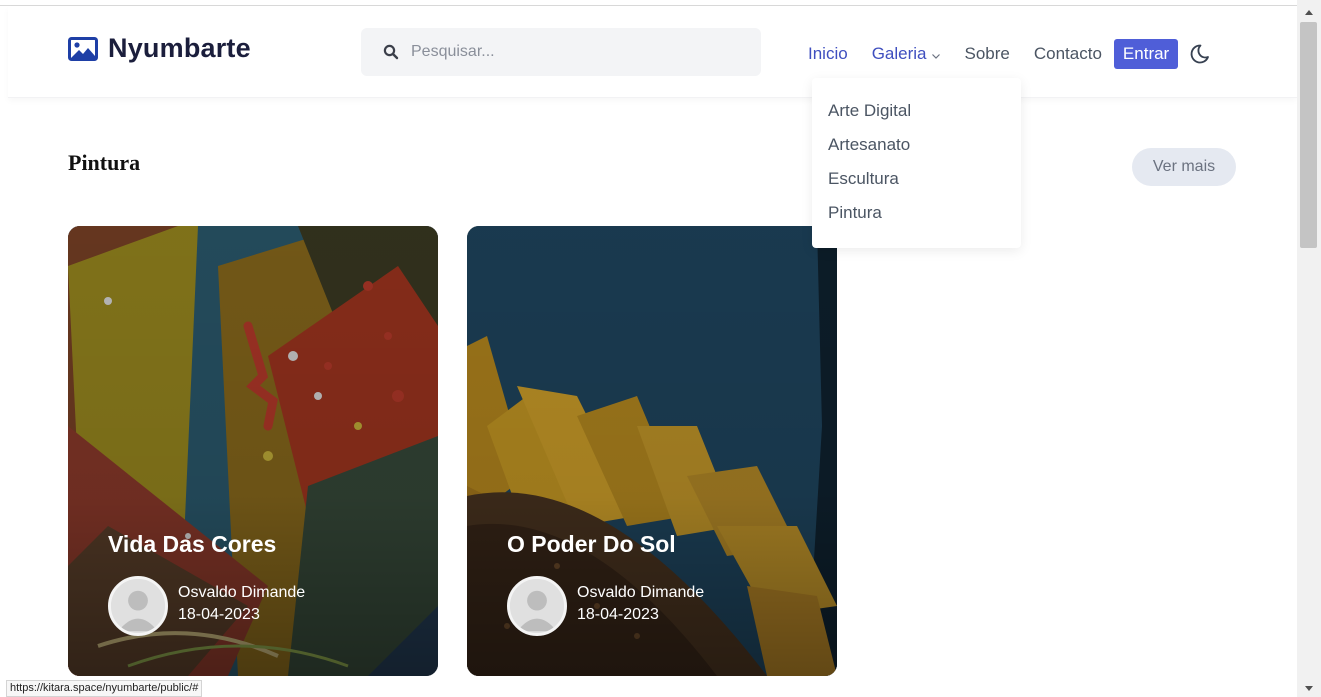 This screenshot has width=1321, height=697. Describe the element at coordinates (1309, 12) in the screenshot. I see `scroll-up-arrow-icon` at that location.